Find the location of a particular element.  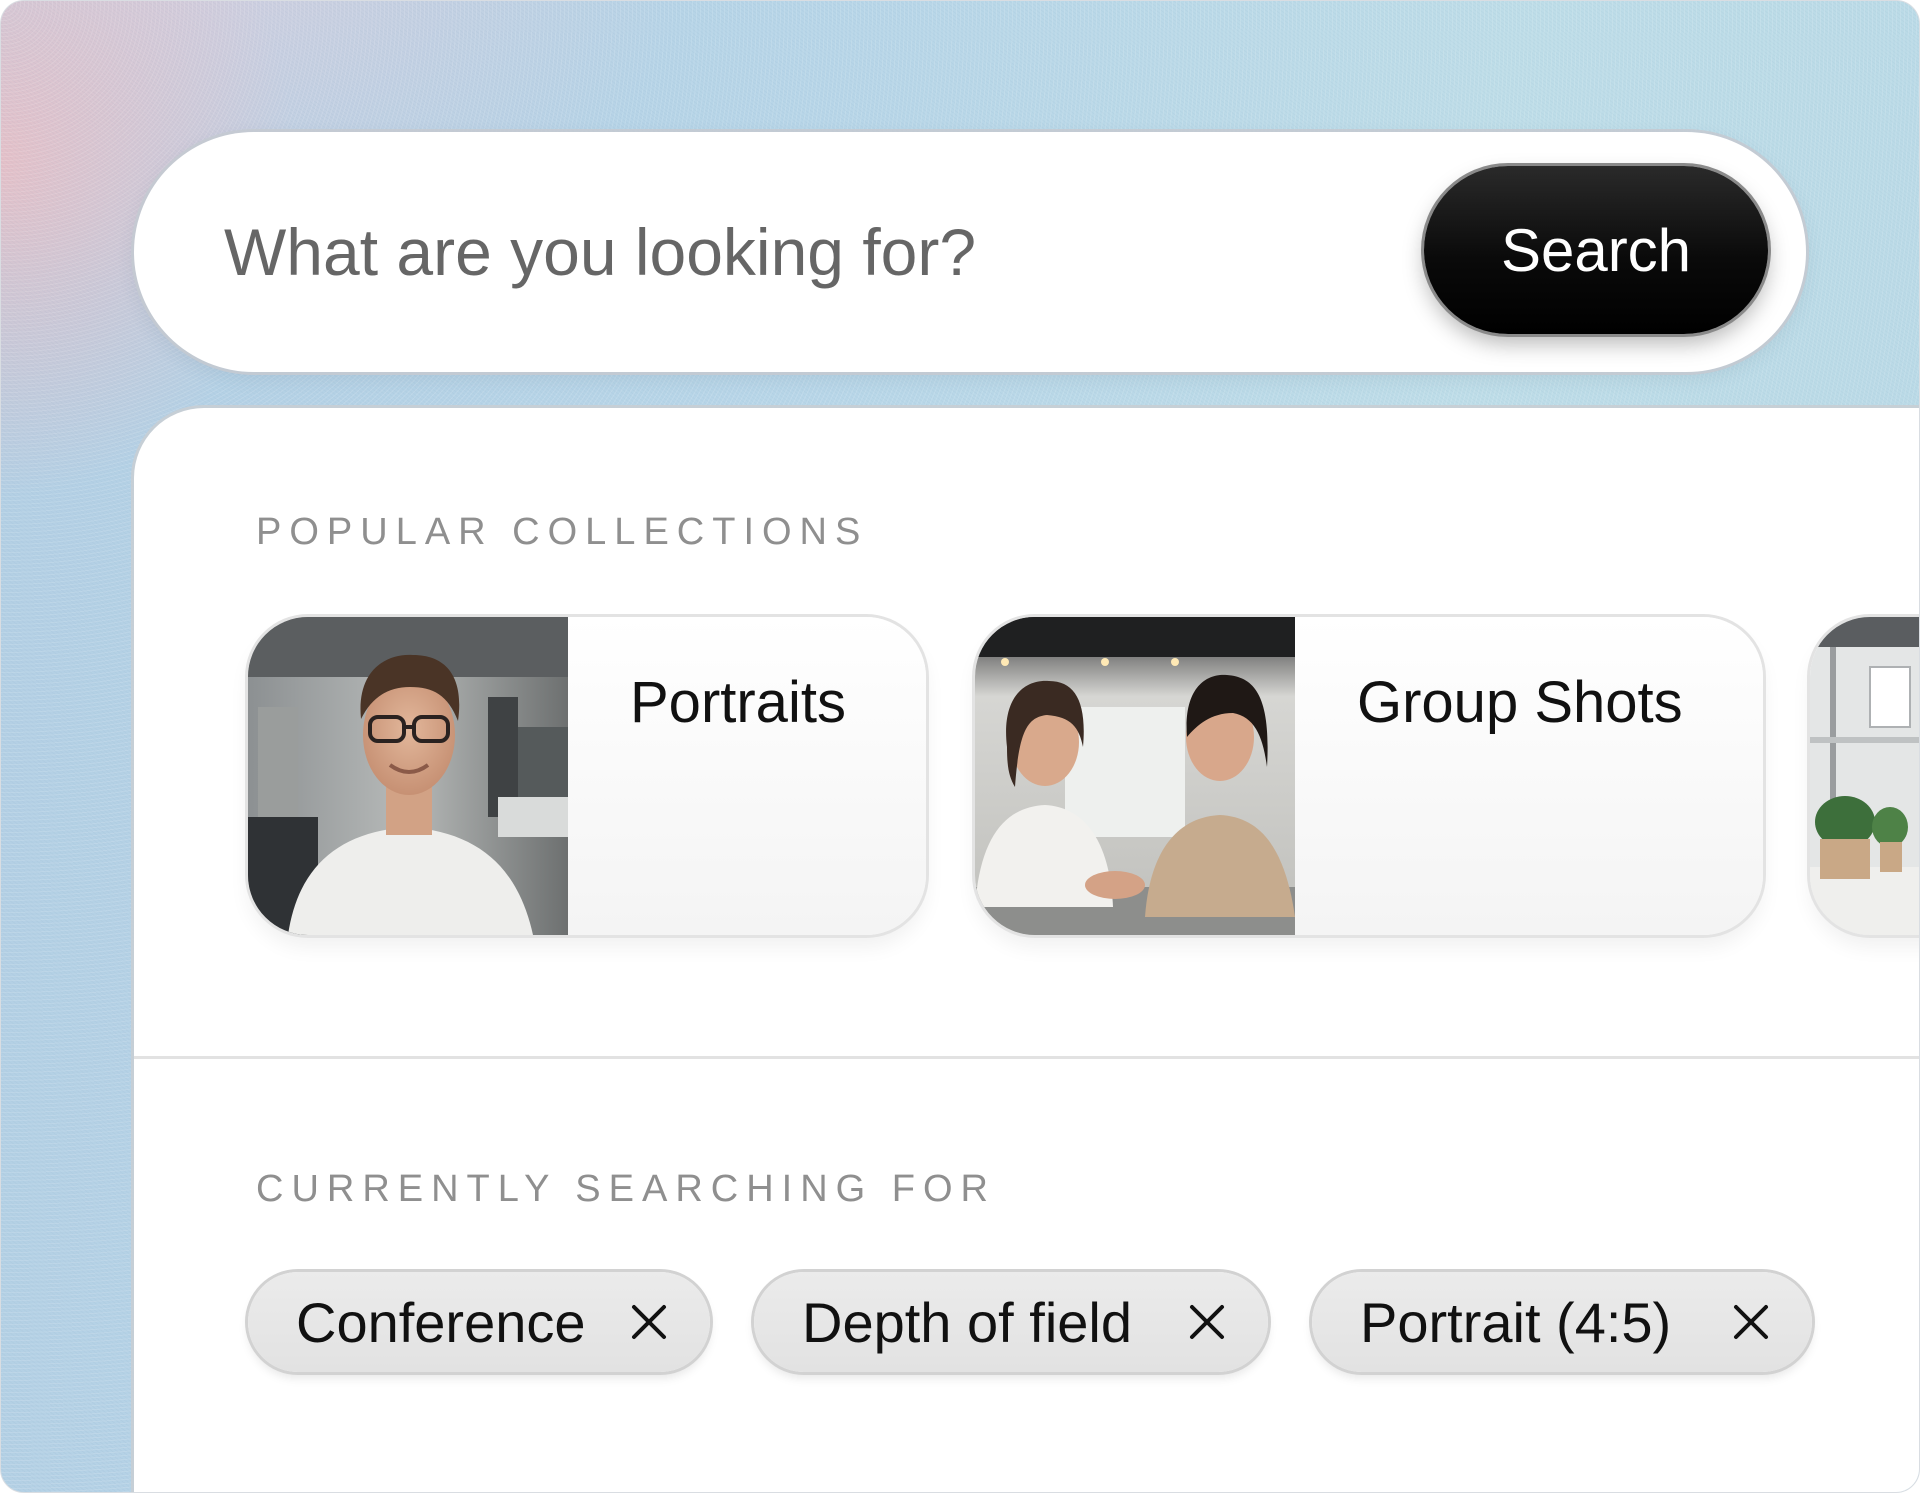

active-filters: Conference Depth of field Portrait (4:5) is located at coordinates (1083, 1324).